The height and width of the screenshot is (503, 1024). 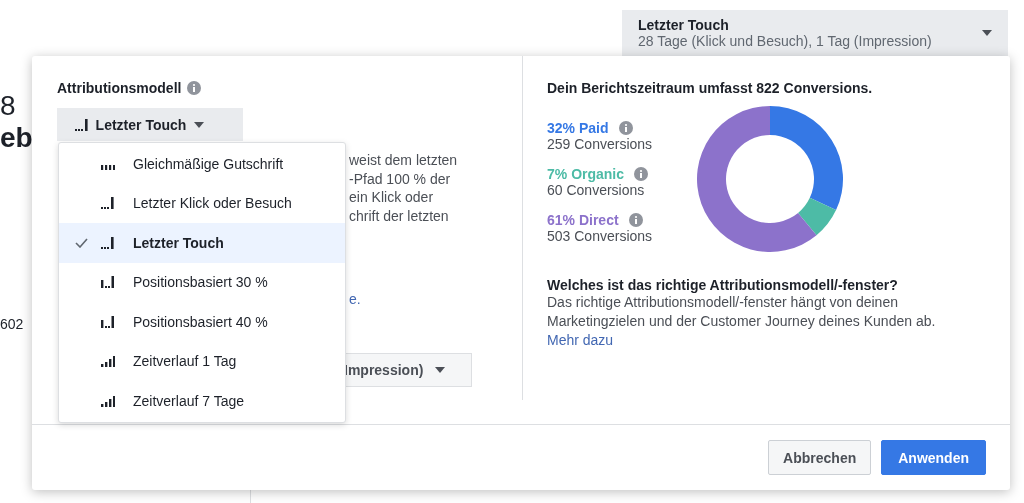 I want to click on more-link: Mehr dazu, so click(x=580, y=340).